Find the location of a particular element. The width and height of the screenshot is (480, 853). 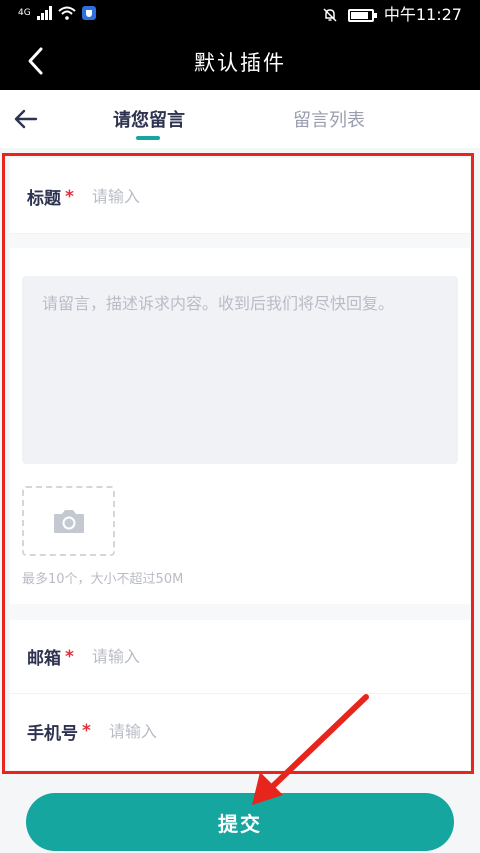

email-label: 邮箱 is located at coordinates (44, 659).